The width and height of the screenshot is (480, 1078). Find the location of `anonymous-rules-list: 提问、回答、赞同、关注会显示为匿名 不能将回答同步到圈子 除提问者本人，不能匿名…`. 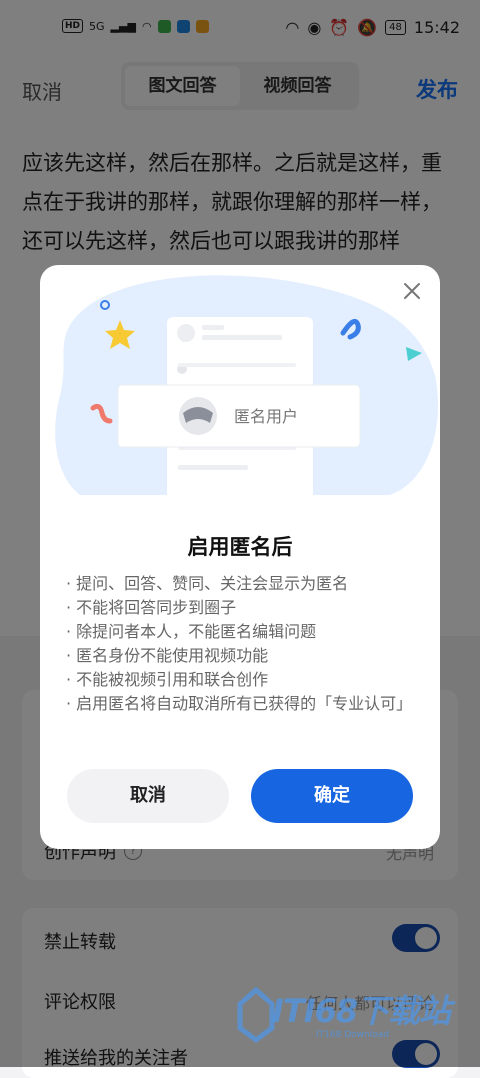

anonymous-rules-list: 提问、回答、赞同、关注会显示为匿名 不能将回答同步到圈子 除提问者本人，不能匿名… is located at coordinates (241, 644).